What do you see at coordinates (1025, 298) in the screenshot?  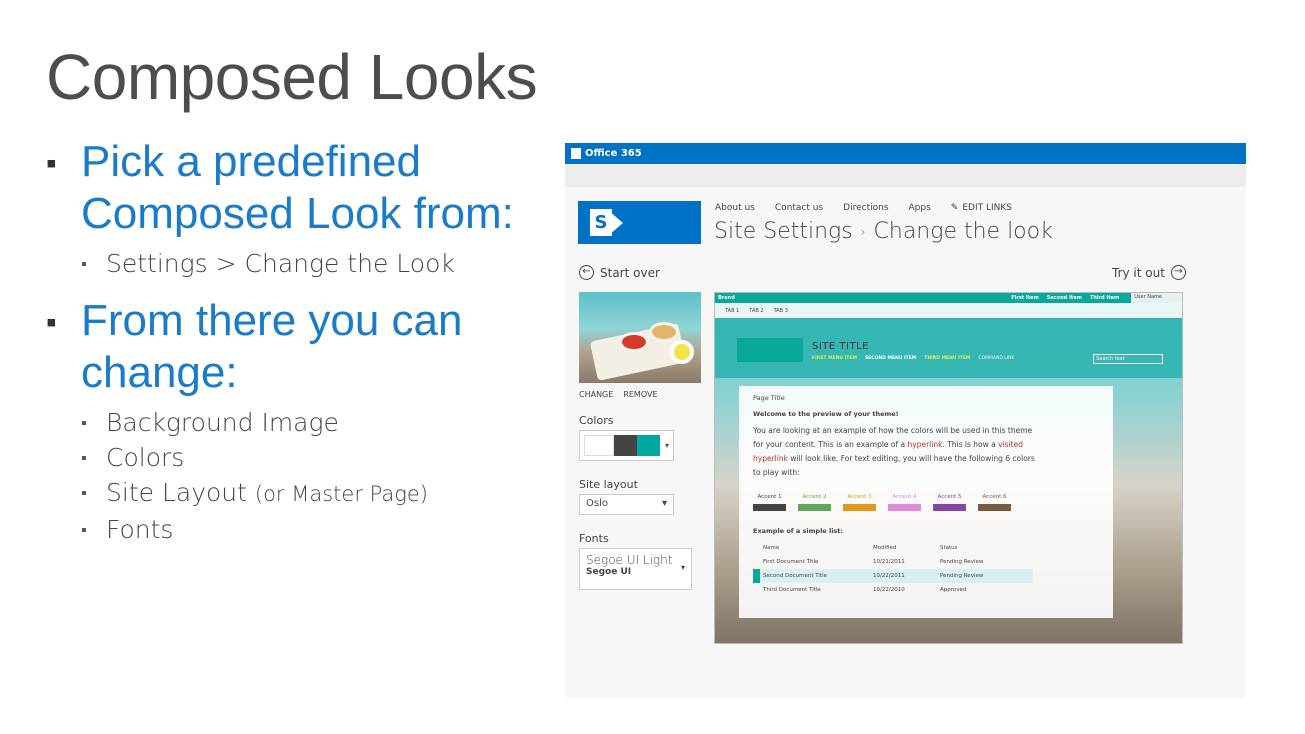 I see `preview-top-link-1: First Item` at bounding box center [1025, 298].